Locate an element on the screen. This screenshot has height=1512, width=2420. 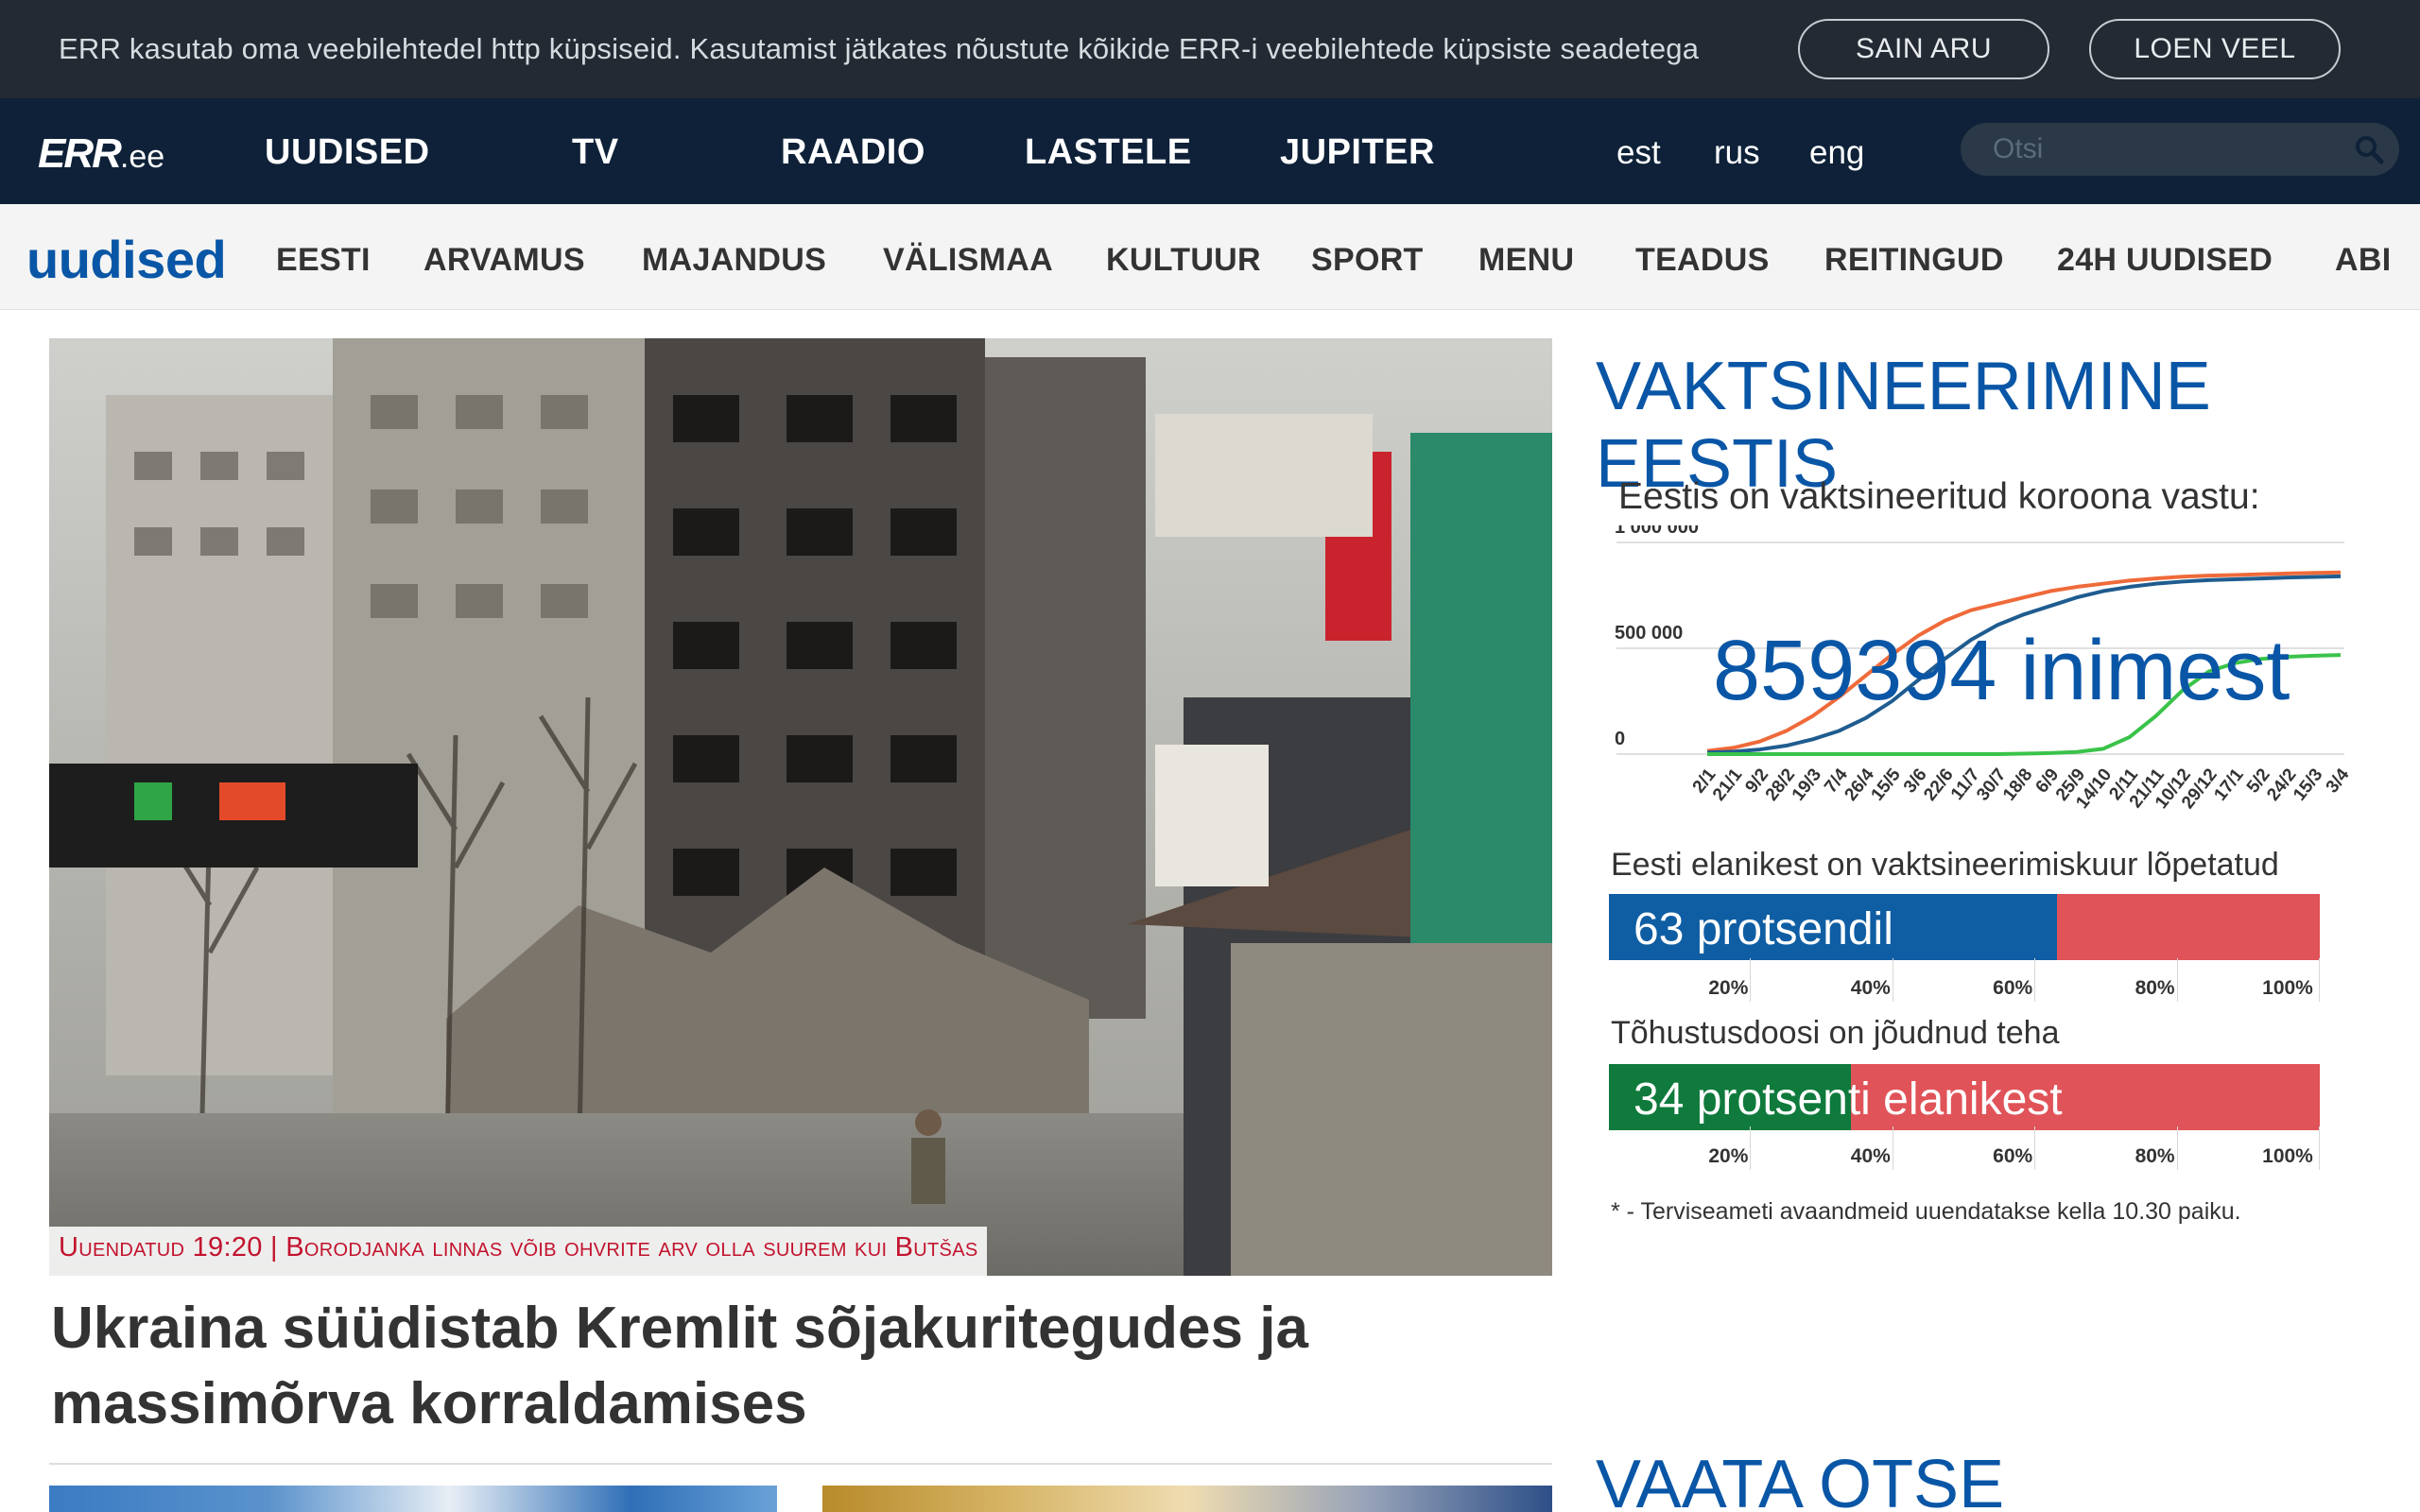
search-box is located at coordinates (2180, 149).